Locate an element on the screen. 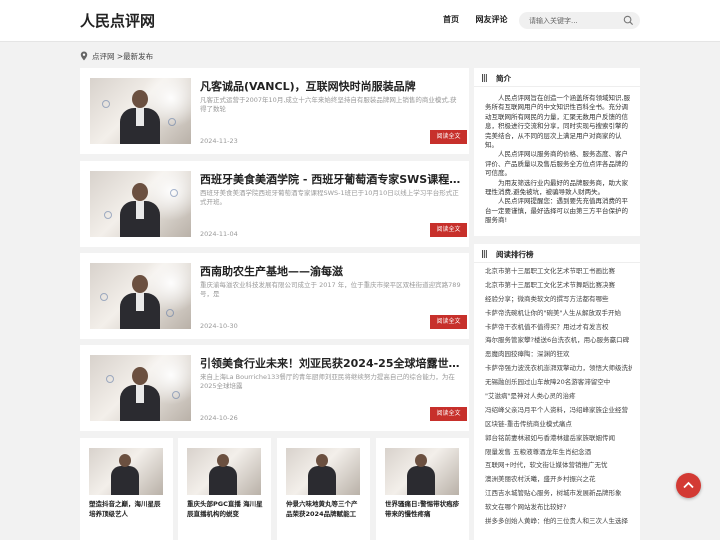  ranking-item: 北京市第十三届职工文化艺术节职工书画比赛 is located at coordinates (558, 272).